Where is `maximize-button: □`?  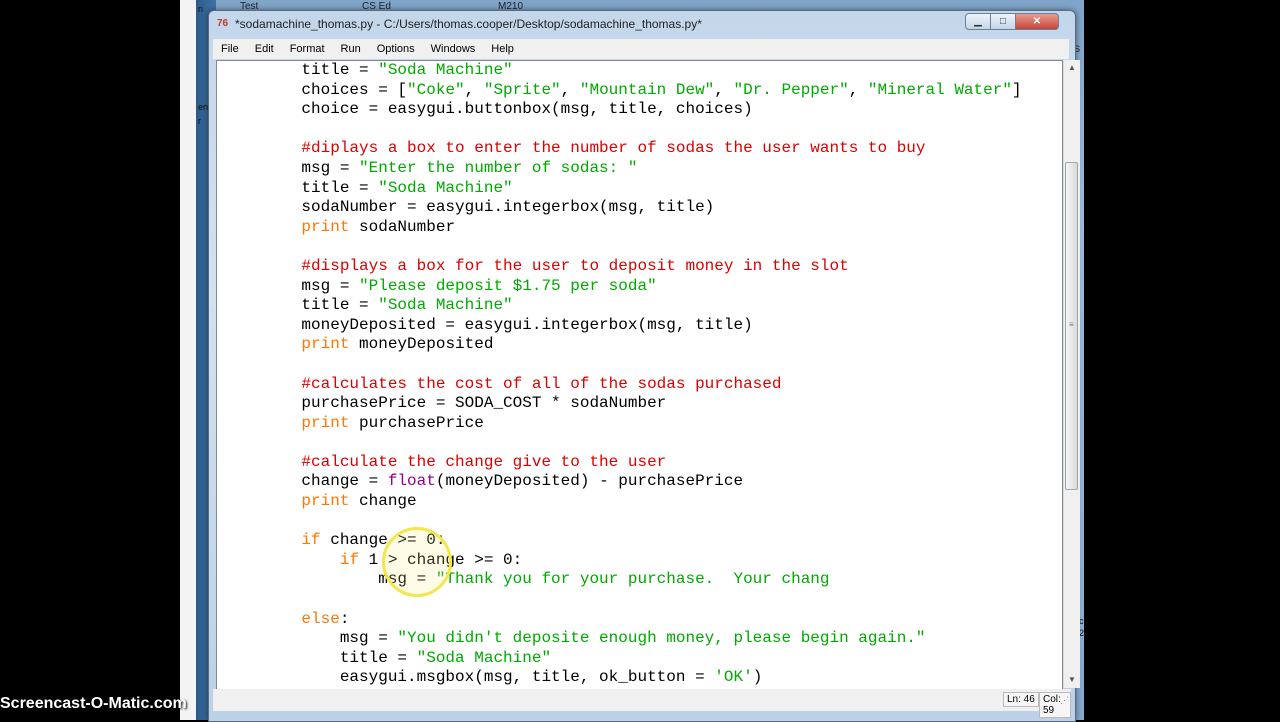
maximize-button: □ is located at coordinates (1003, 21).